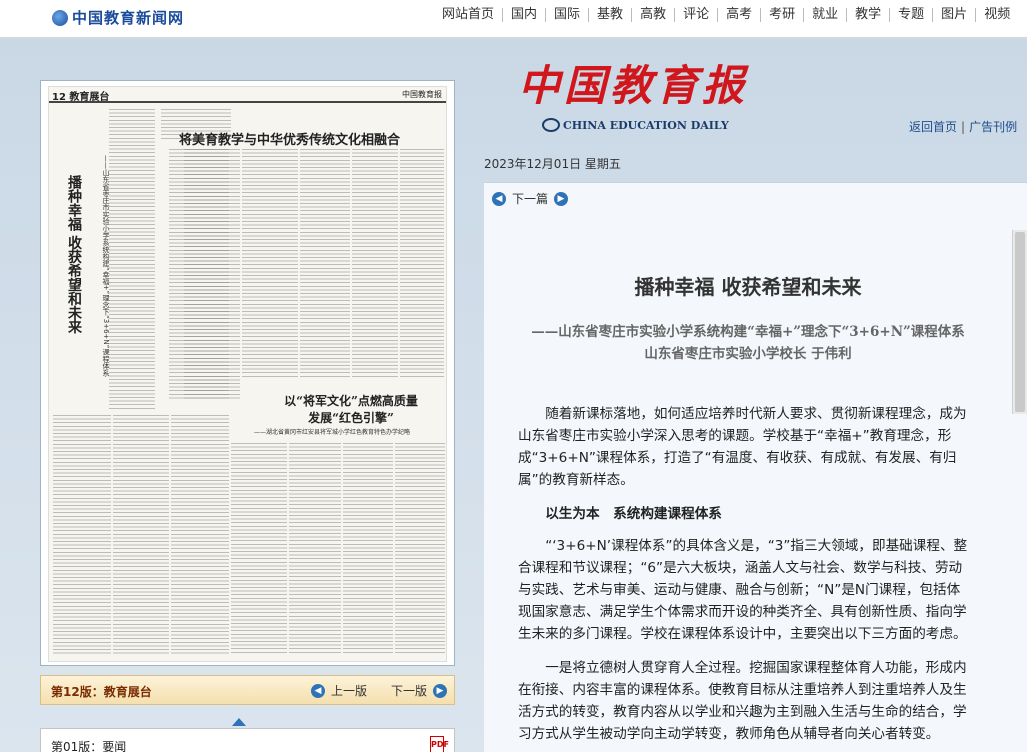  I want to click on nav-link-jobs: 就业, so click(824, 15).